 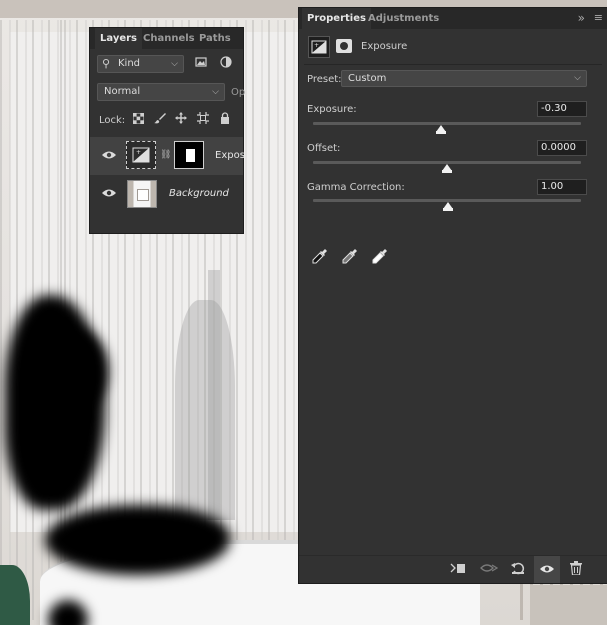 I want to click on mask-properties-icon, so click(x=344, y=46).